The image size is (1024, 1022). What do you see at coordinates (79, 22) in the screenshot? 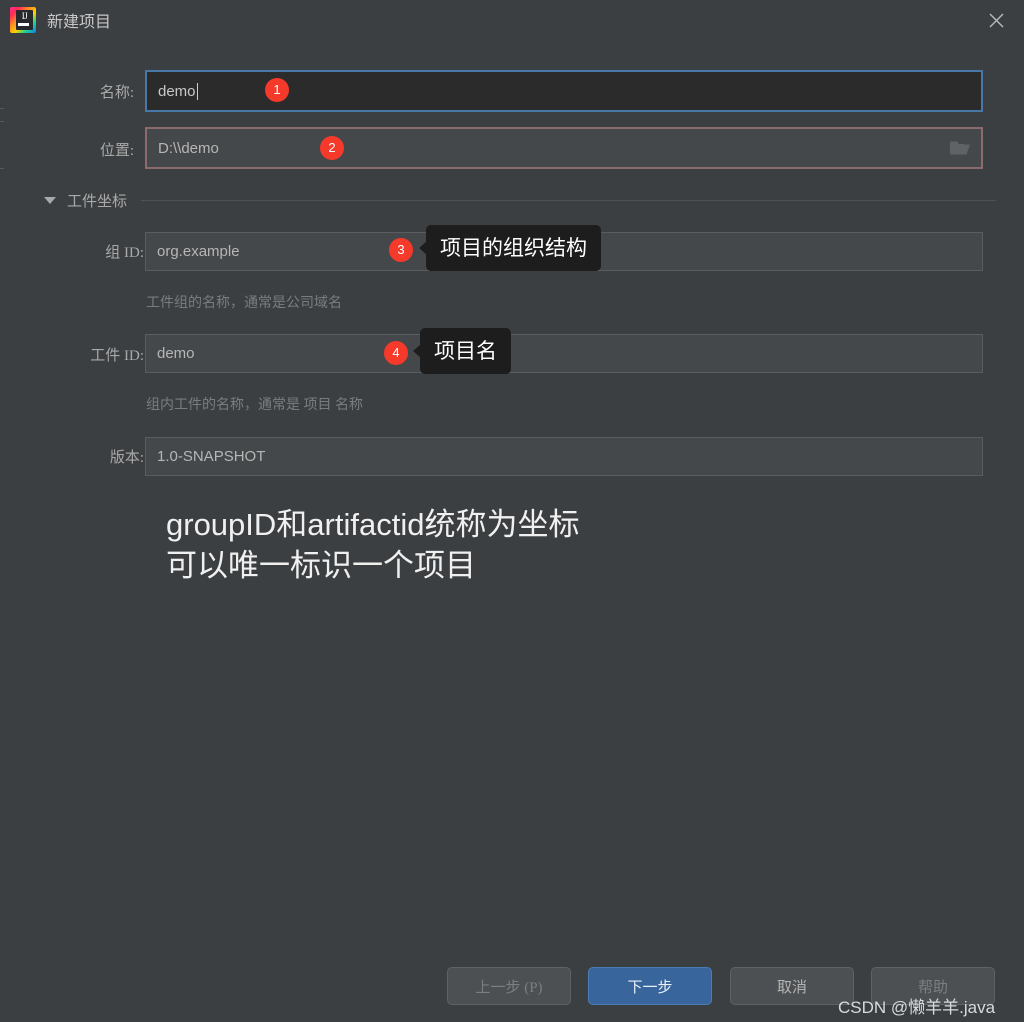
I see `page-title: 新建项目` at bounding box center [79, 22].